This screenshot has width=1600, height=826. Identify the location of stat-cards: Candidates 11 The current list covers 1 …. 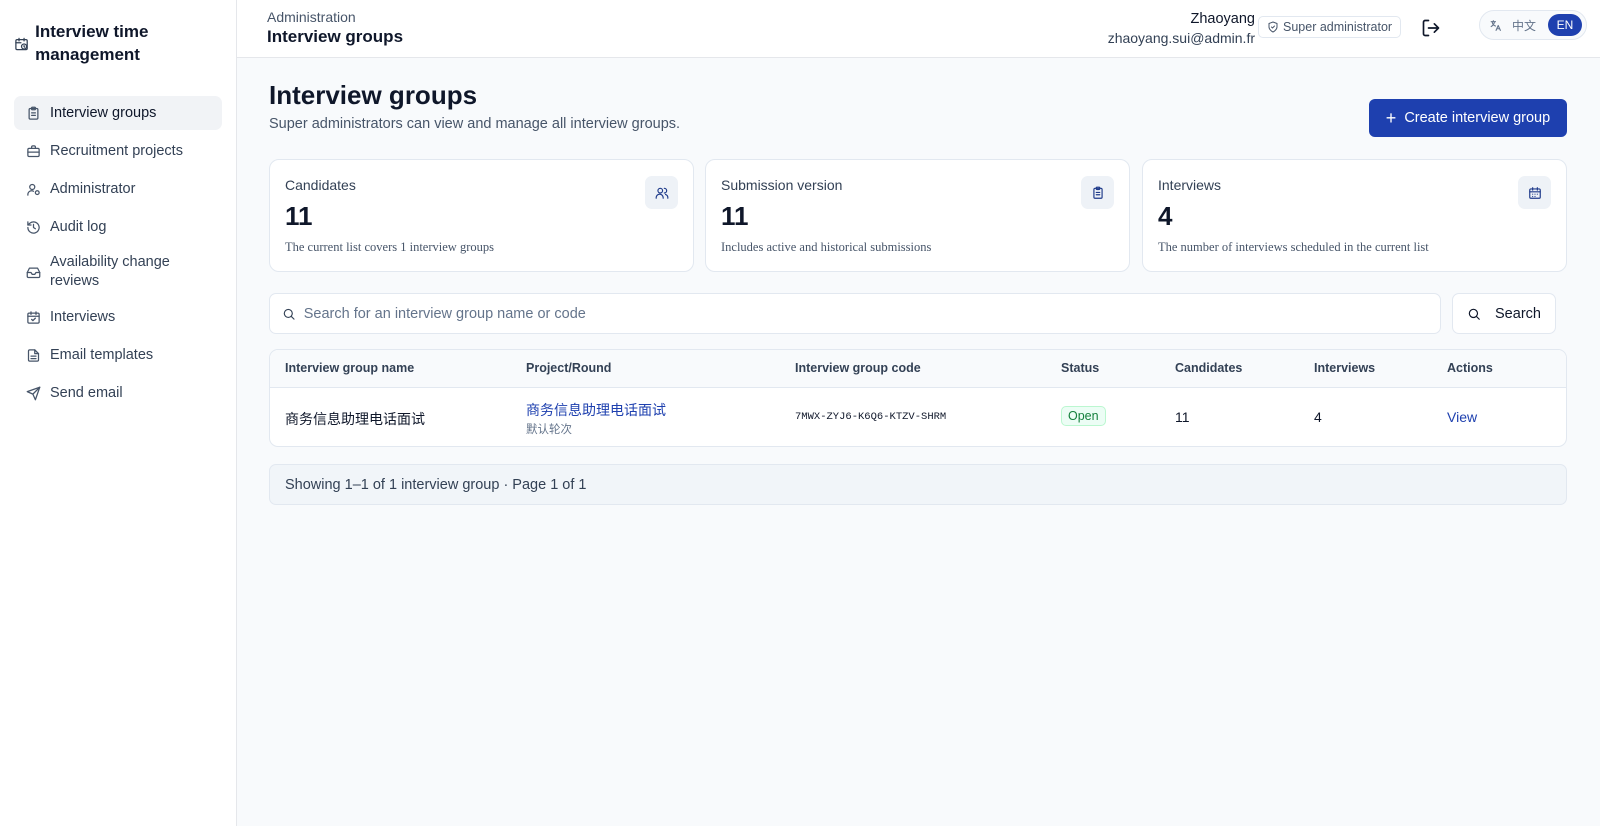
(918, 215).